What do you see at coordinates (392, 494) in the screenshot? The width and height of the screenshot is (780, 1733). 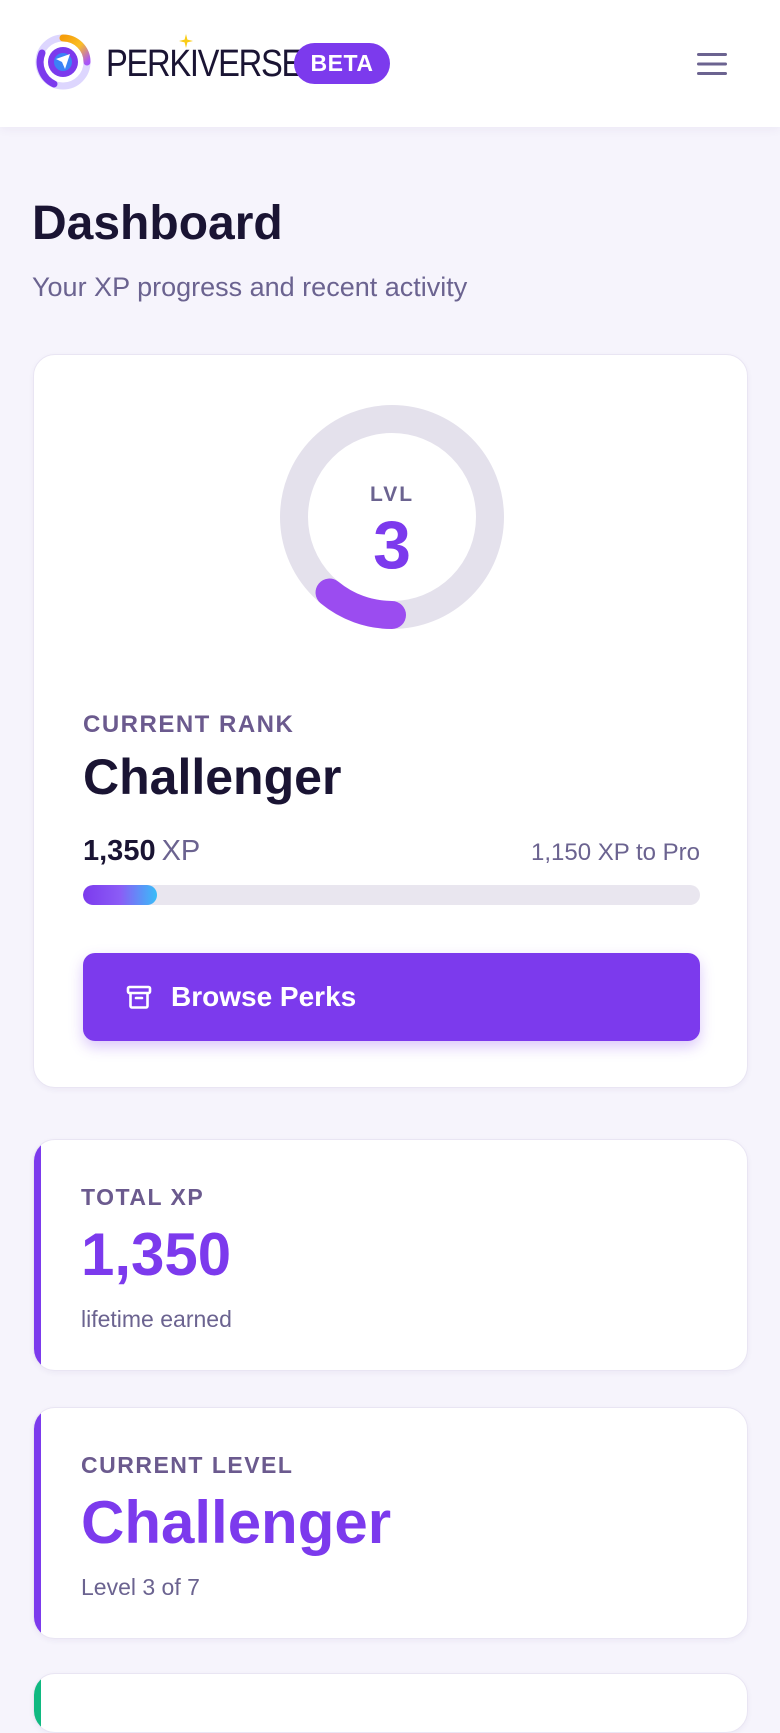 I see `level-ring-label: LVL` at bounding box center [392, 494].